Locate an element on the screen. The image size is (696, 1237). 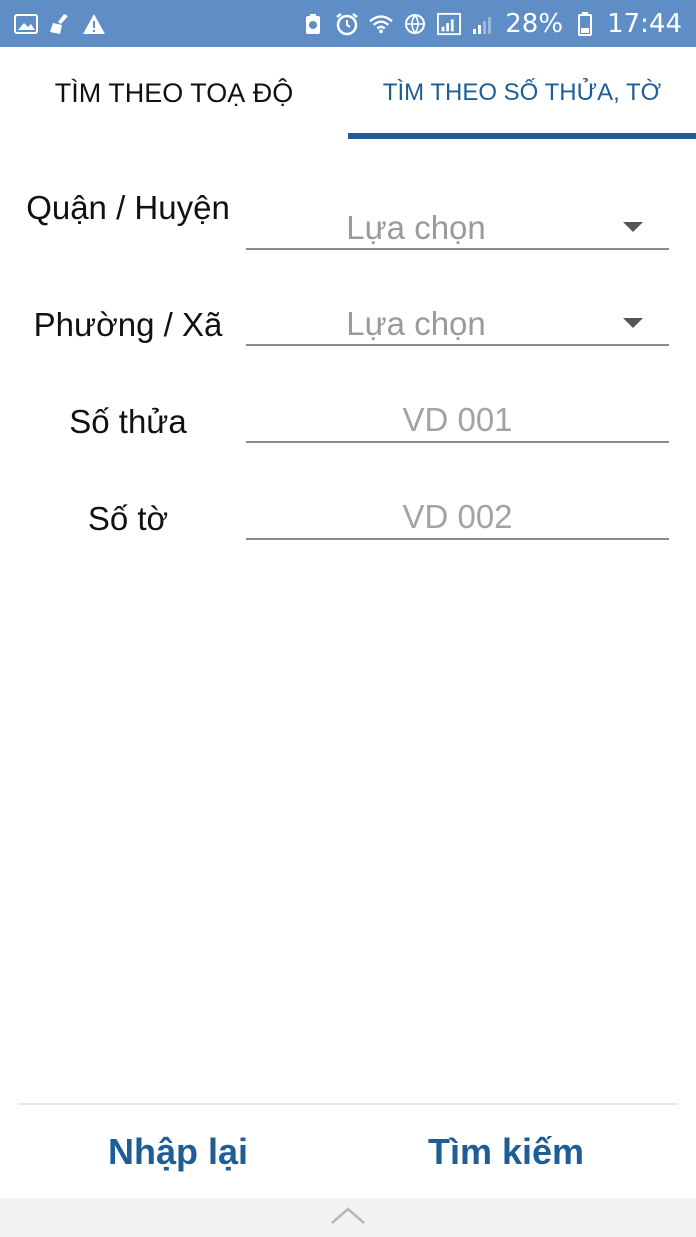
alarm-icon is located at coordinates (347, 24).